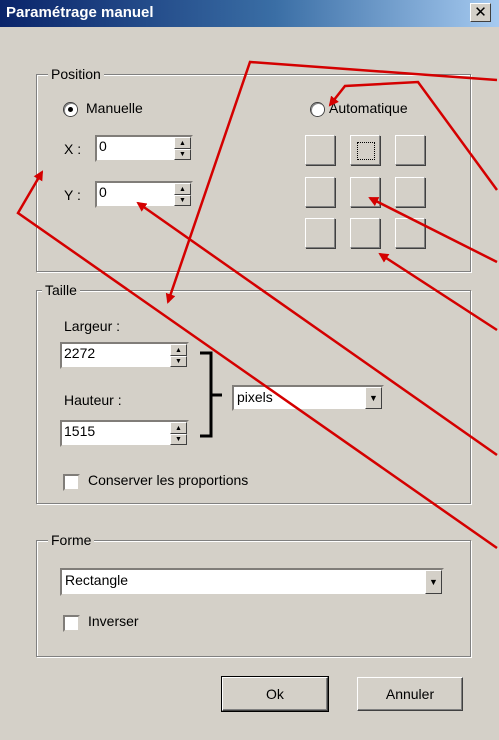 The height and width of the screenshot is (740, 499). I want to click on ok-button-label: Ok, so click(275, 694).